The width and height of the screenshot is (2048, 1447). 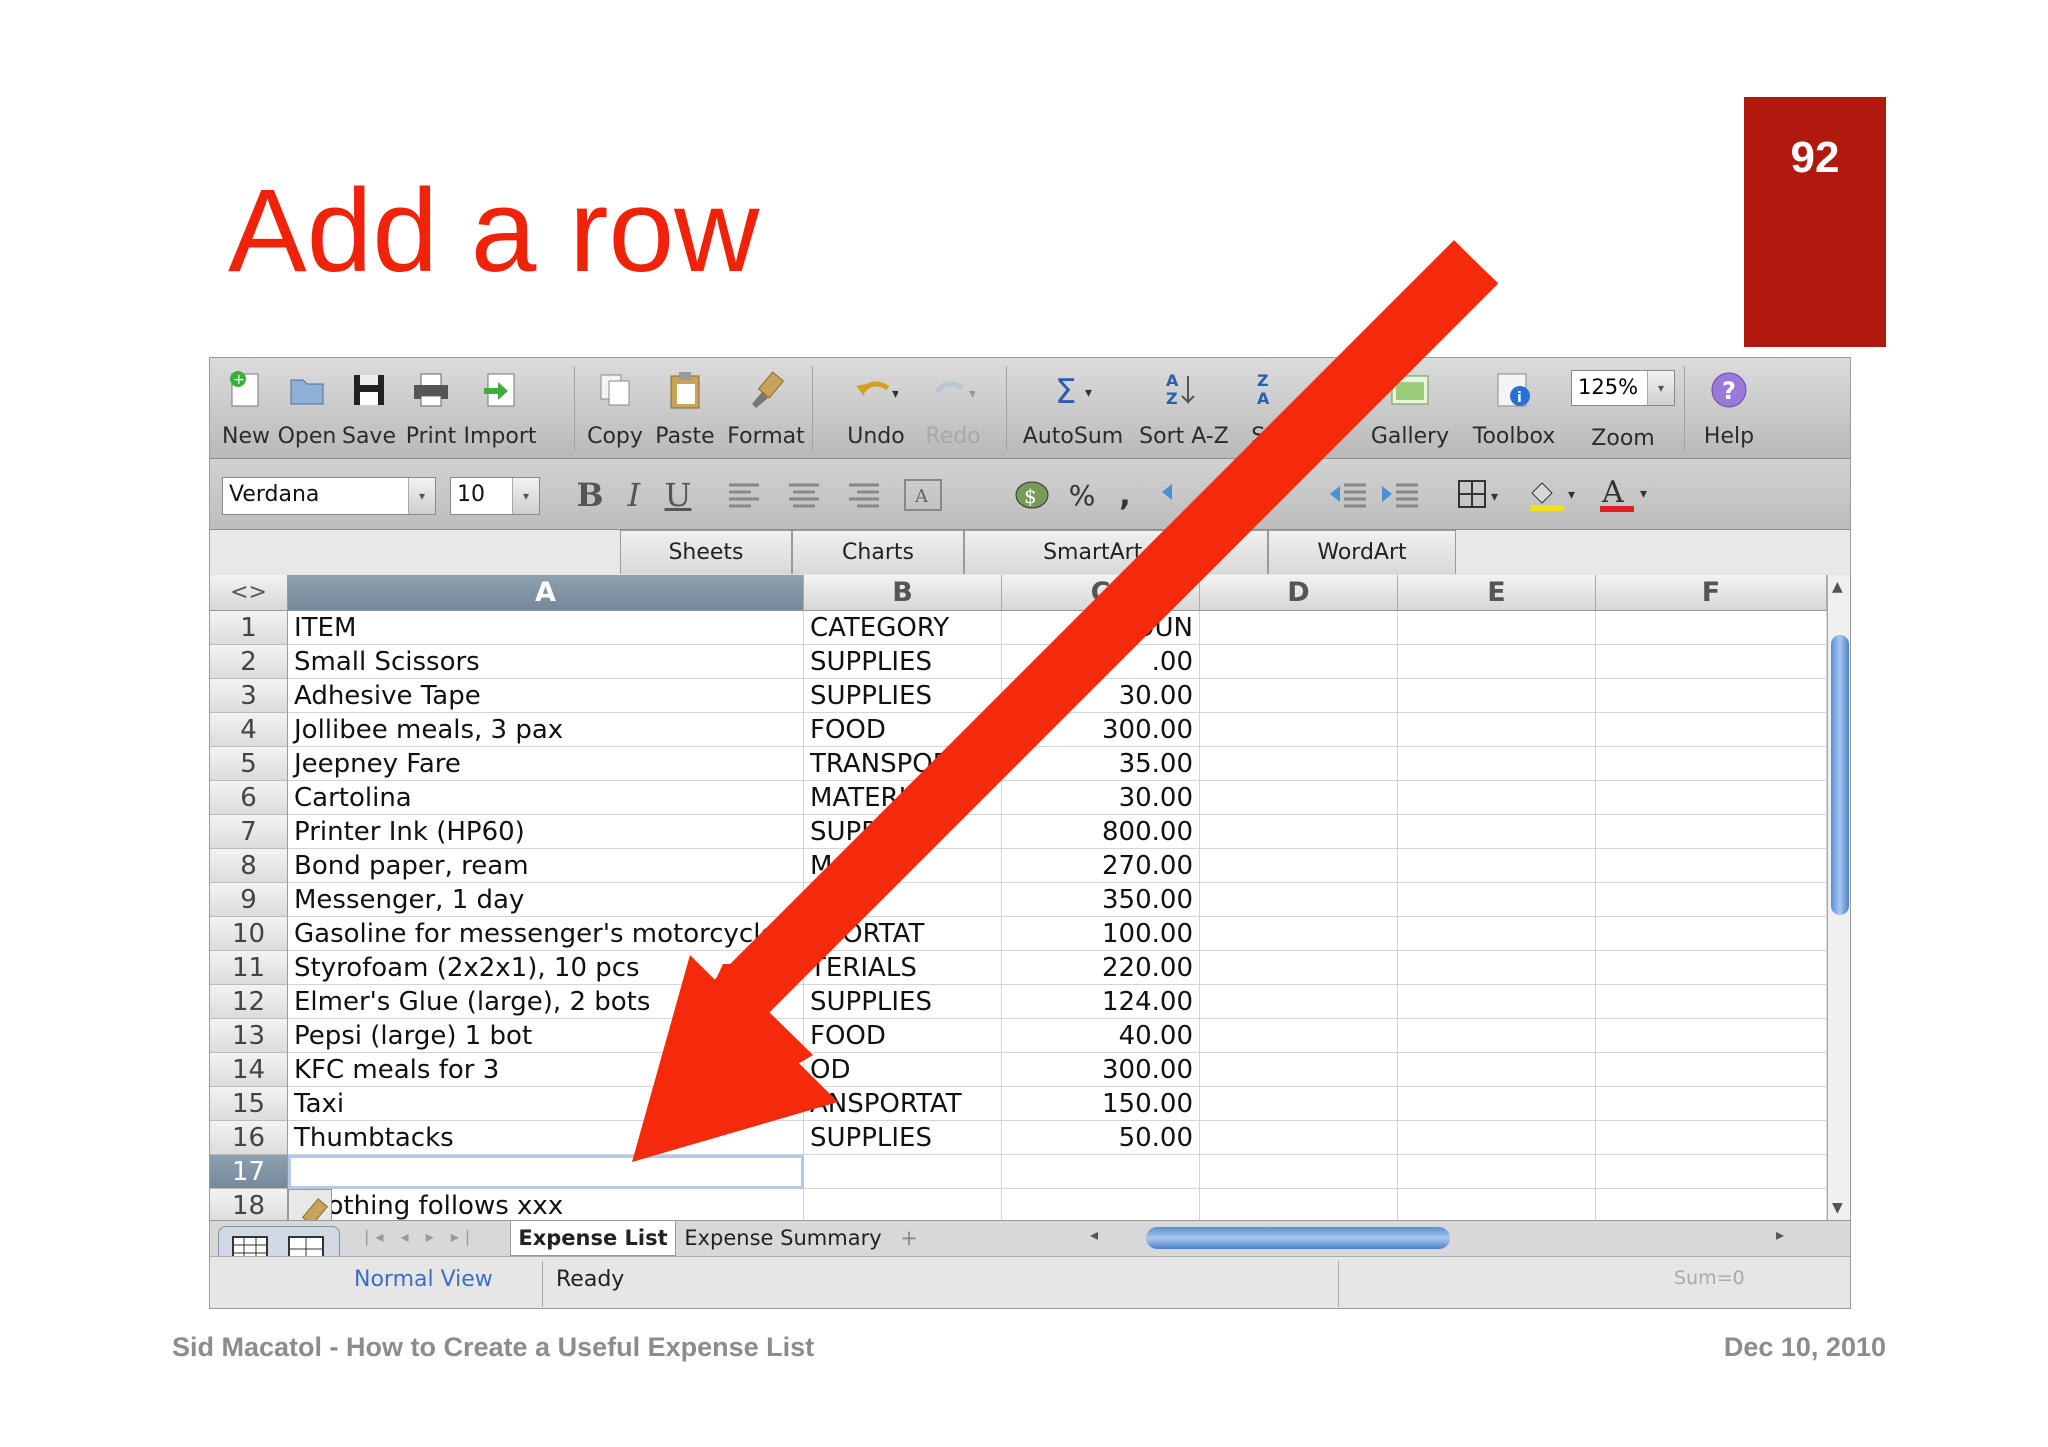 What do you see at coordinates (804, 495) in the screenshot?
I see `align-center-icon` at bounding box center [804, 495].